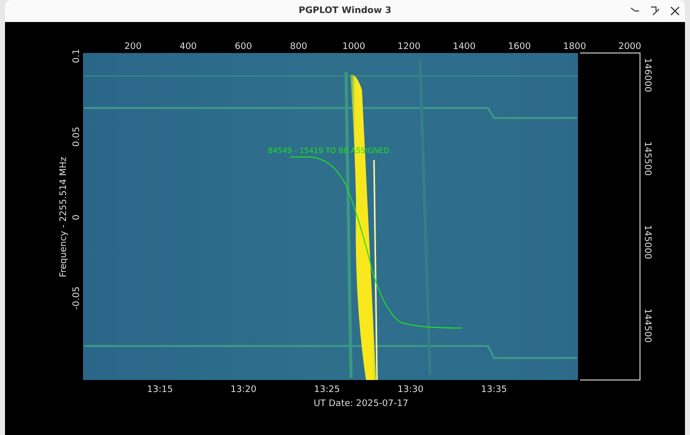  What do you see at coordinates (411, 390) in the screenshot?
I see `axis-tick-label: 13:30` at bounding box center [411, 390].